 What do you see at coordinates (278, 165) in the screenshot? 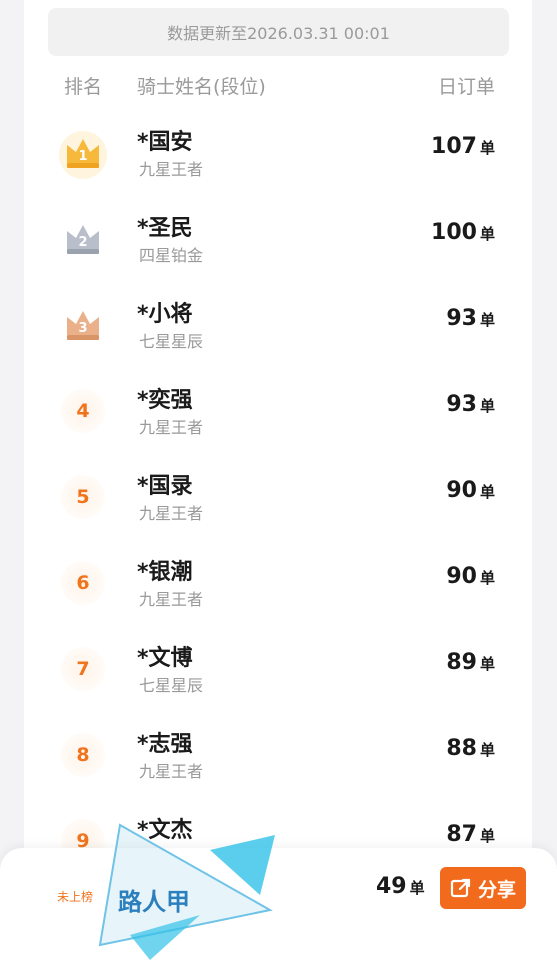
I see `table-row: 1 *国安 九星王者 107 单` at bounding box center [278, 165].